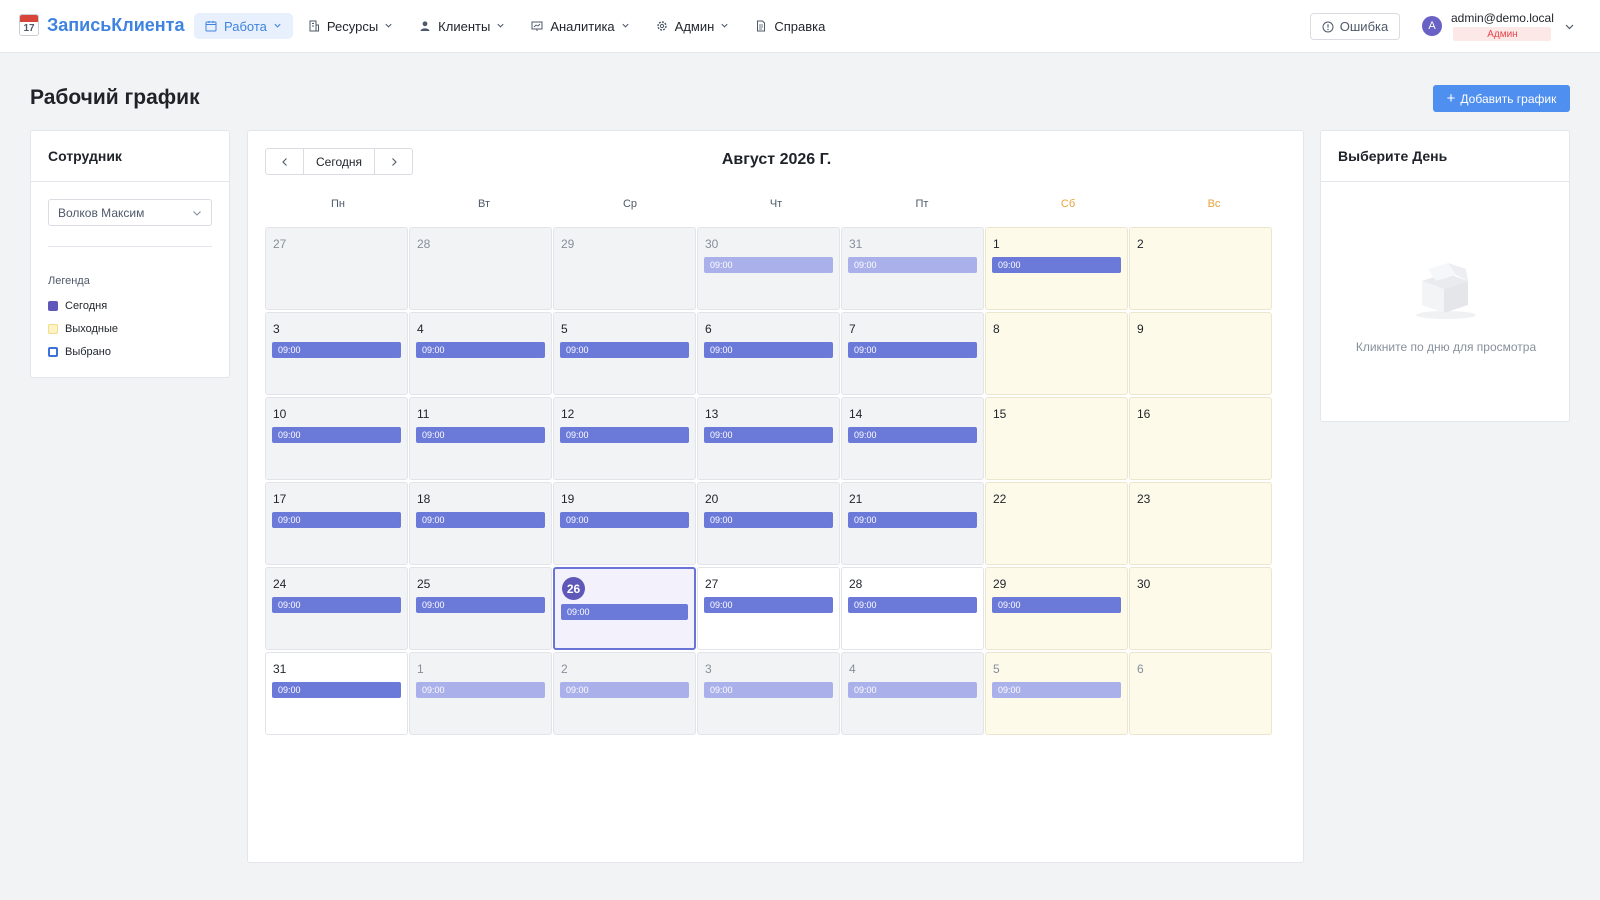  Describe the element at coordinates (1144, 584) in the screenshot. I see `day-number: 30` at that location.